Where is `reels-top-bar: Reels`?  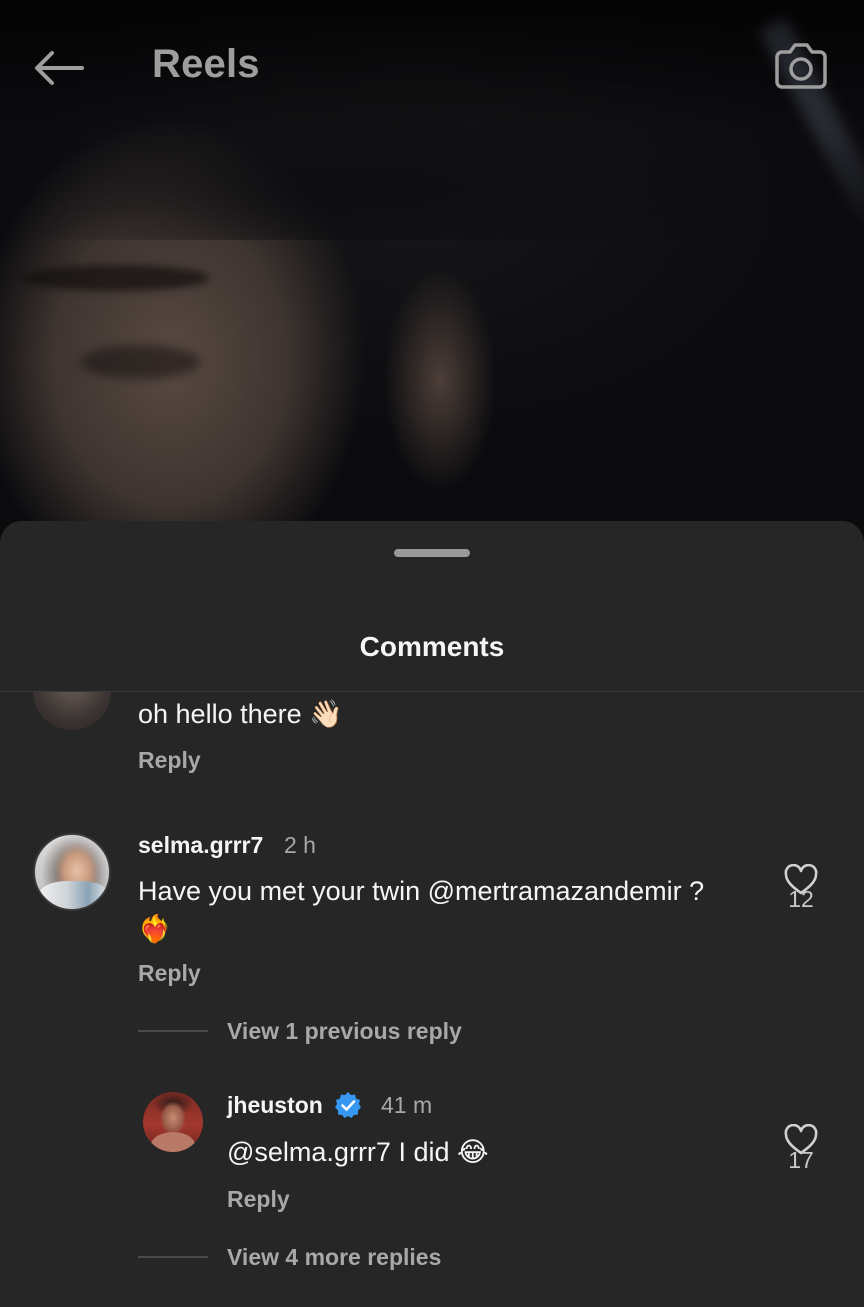 reels-top-bar: Reels is located at coordinates (432, 65).